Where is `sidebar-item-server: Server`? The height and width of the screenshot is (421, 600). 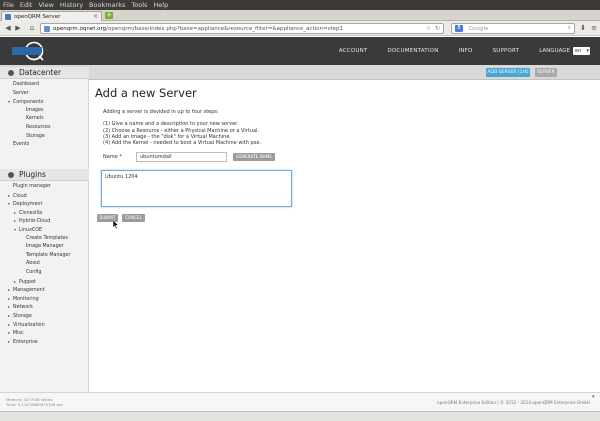 sidebar-item-server: Server is located at coordinates (44, 94).